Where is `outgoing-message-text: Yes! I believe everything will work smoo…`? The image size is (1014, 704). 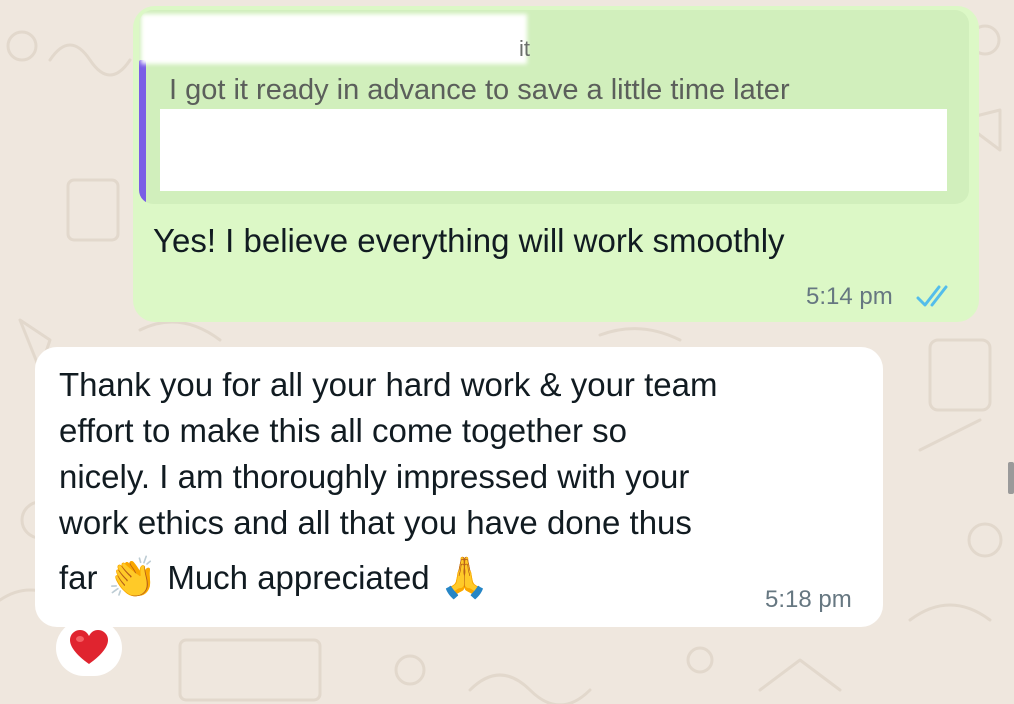 outgoing-message-text: Yes! I believe everything will work smoo… is located at coordinates (469, 240).